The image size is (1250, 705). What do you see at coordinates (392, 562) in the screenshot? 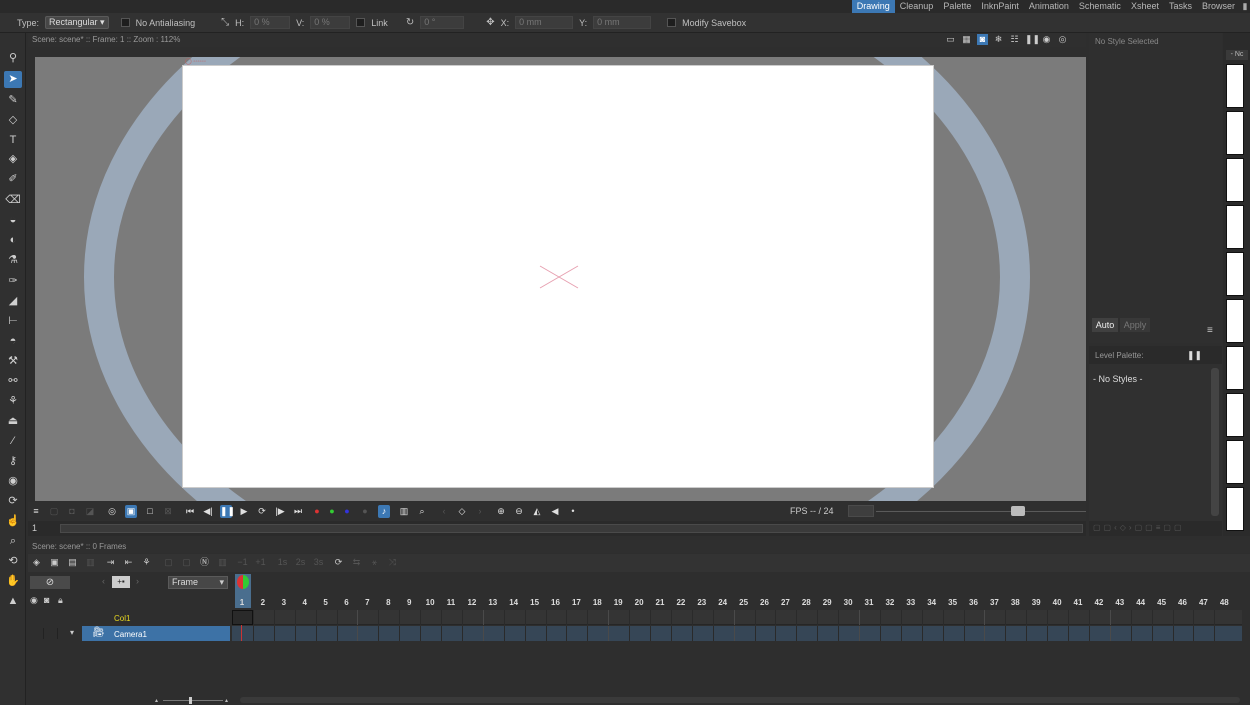
I see `random-icon: ⤨` at bounding box center [392, 562].